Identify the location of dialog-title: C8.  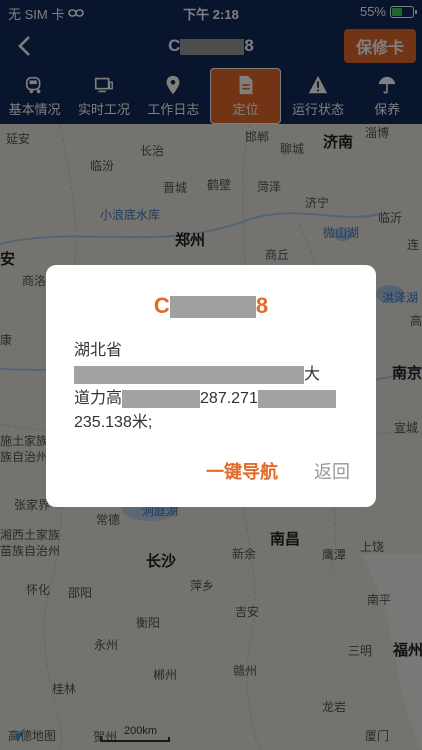
(211, 306).